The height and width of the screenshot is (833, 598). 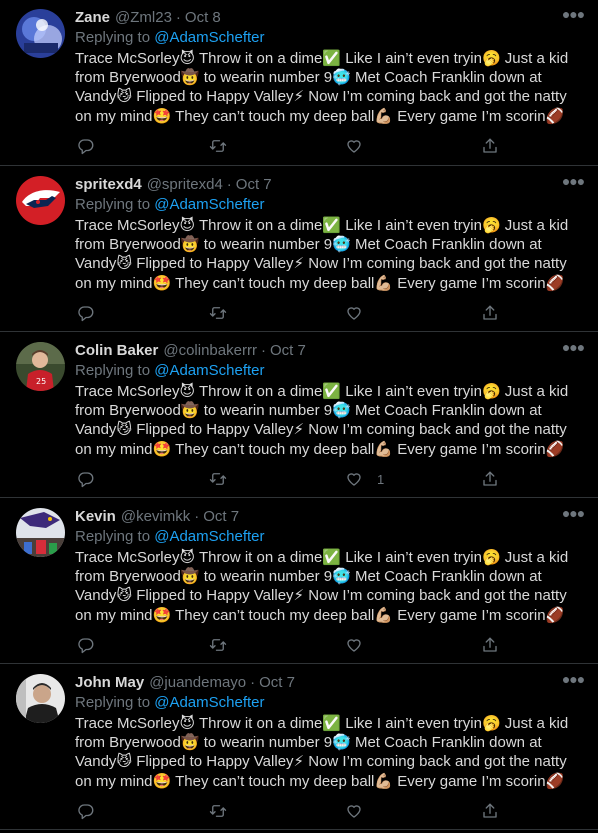 I want to click on tweet-header: Kevin @kevimkk · Oct 7, so click(x=329, y=516).